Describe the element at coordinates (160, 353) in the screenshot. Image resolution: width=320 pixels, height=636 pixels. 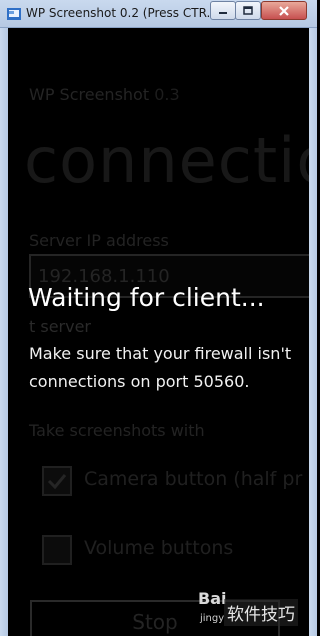
I see `firewall-info-line-1: Make sure that your firewall isn't` at that location.